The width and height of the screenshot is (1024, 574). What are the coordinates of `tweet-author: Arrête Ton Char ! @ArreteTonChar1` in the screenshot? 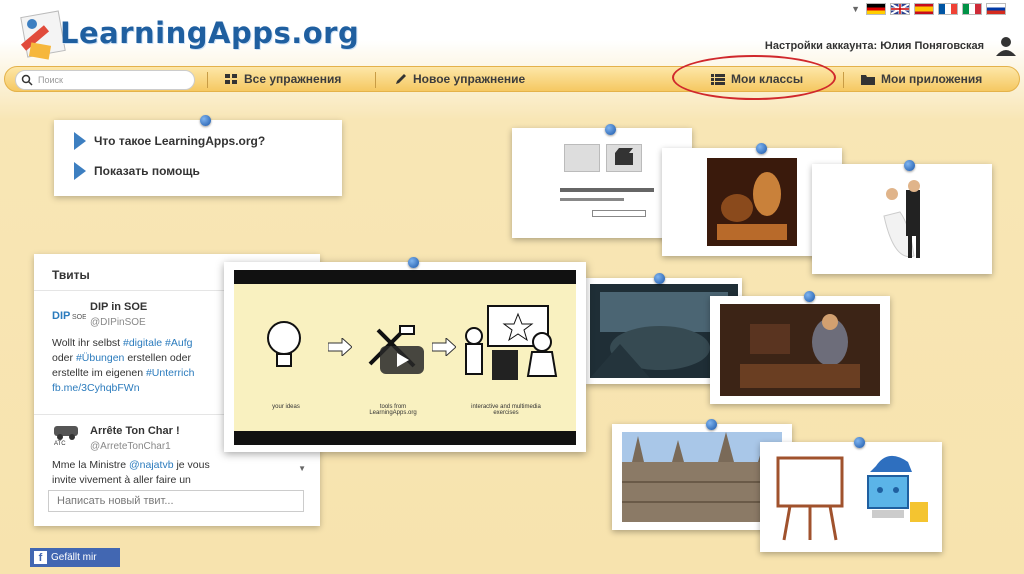 It's located at (135, 439).